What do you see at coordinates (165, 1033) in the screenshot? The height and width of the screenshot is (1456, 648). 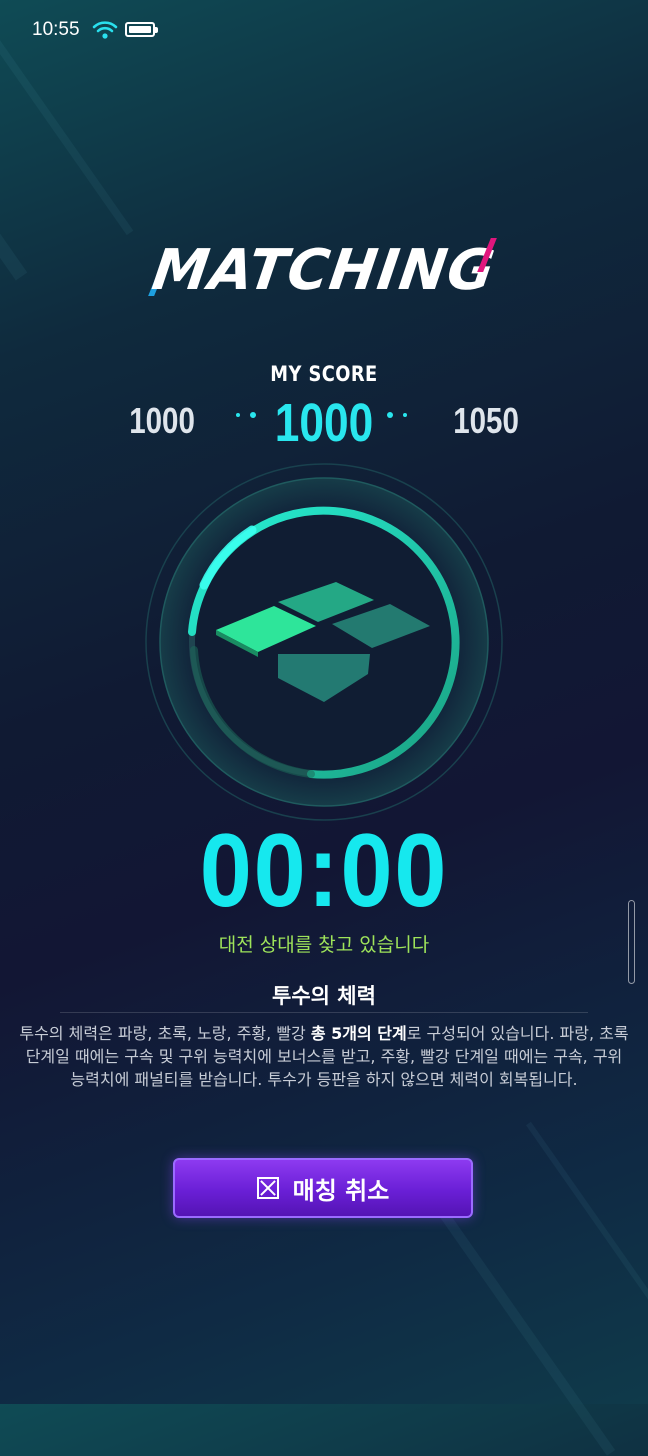 I see `tip-body-prefix: 투수의 체력은 파랑, 초록, 노랑, 주황, 빨강` at bounding box center [165, 1033].